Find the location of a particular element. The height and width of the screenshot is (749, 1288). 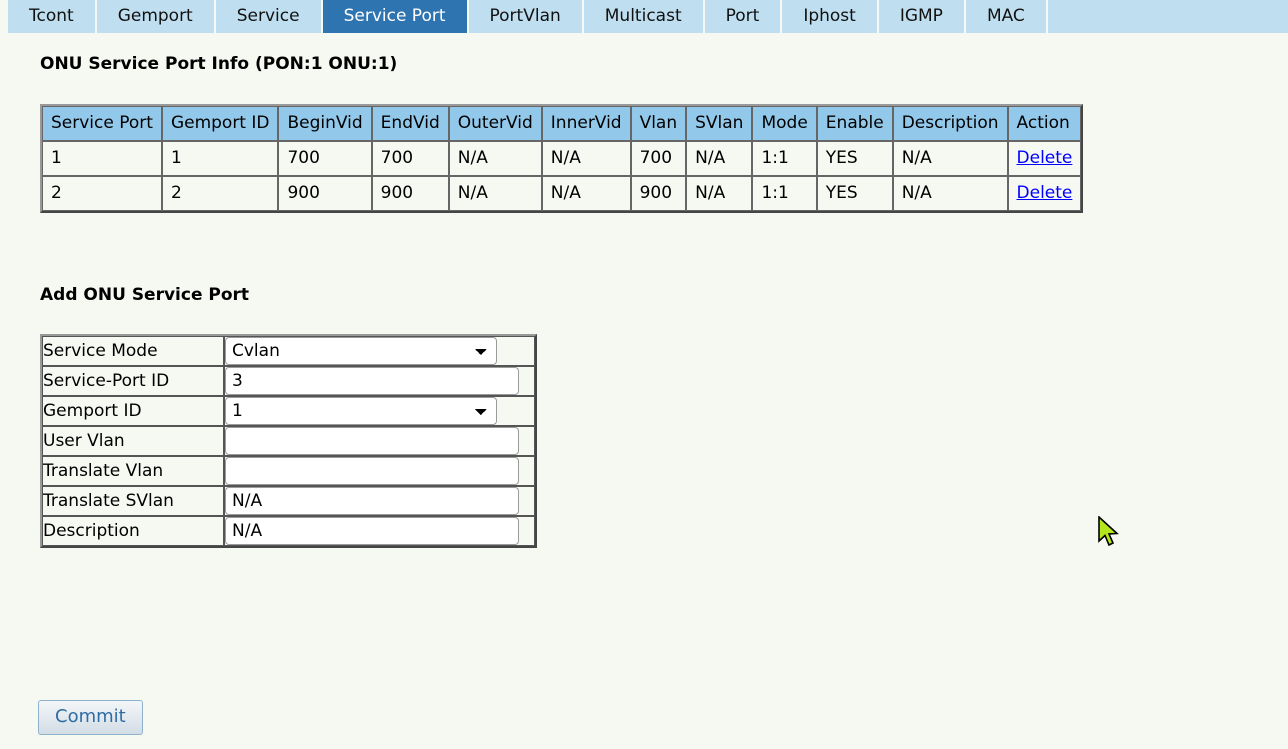

cell-vlan: 900 is located at coordinates (658, 193).